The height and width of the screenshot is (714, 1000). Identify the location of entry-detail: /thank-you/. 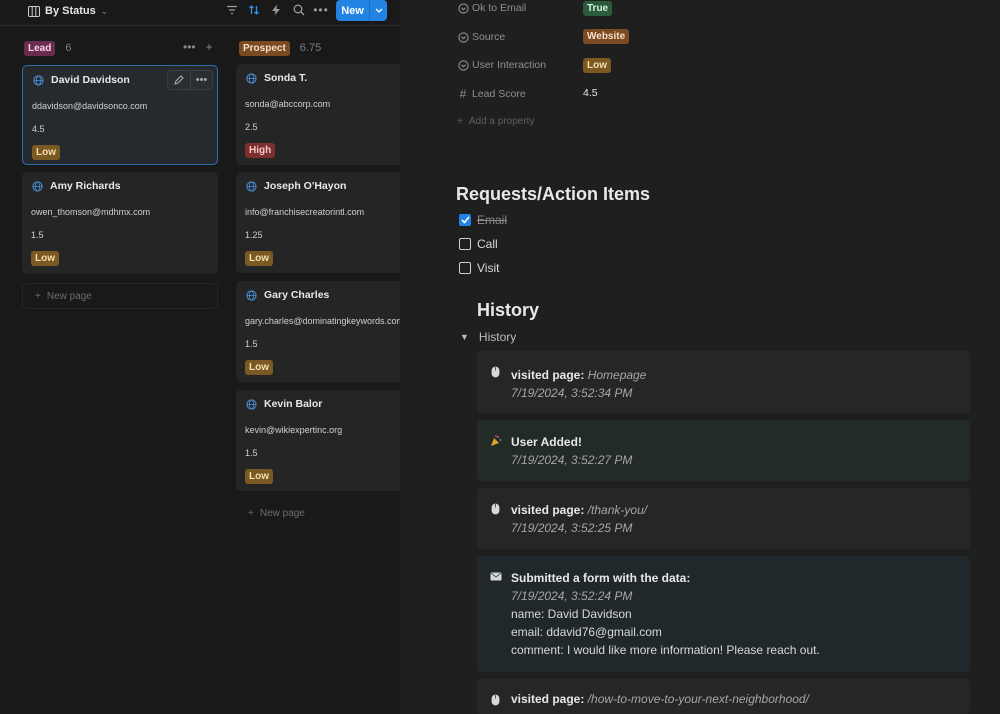
(617, 510).